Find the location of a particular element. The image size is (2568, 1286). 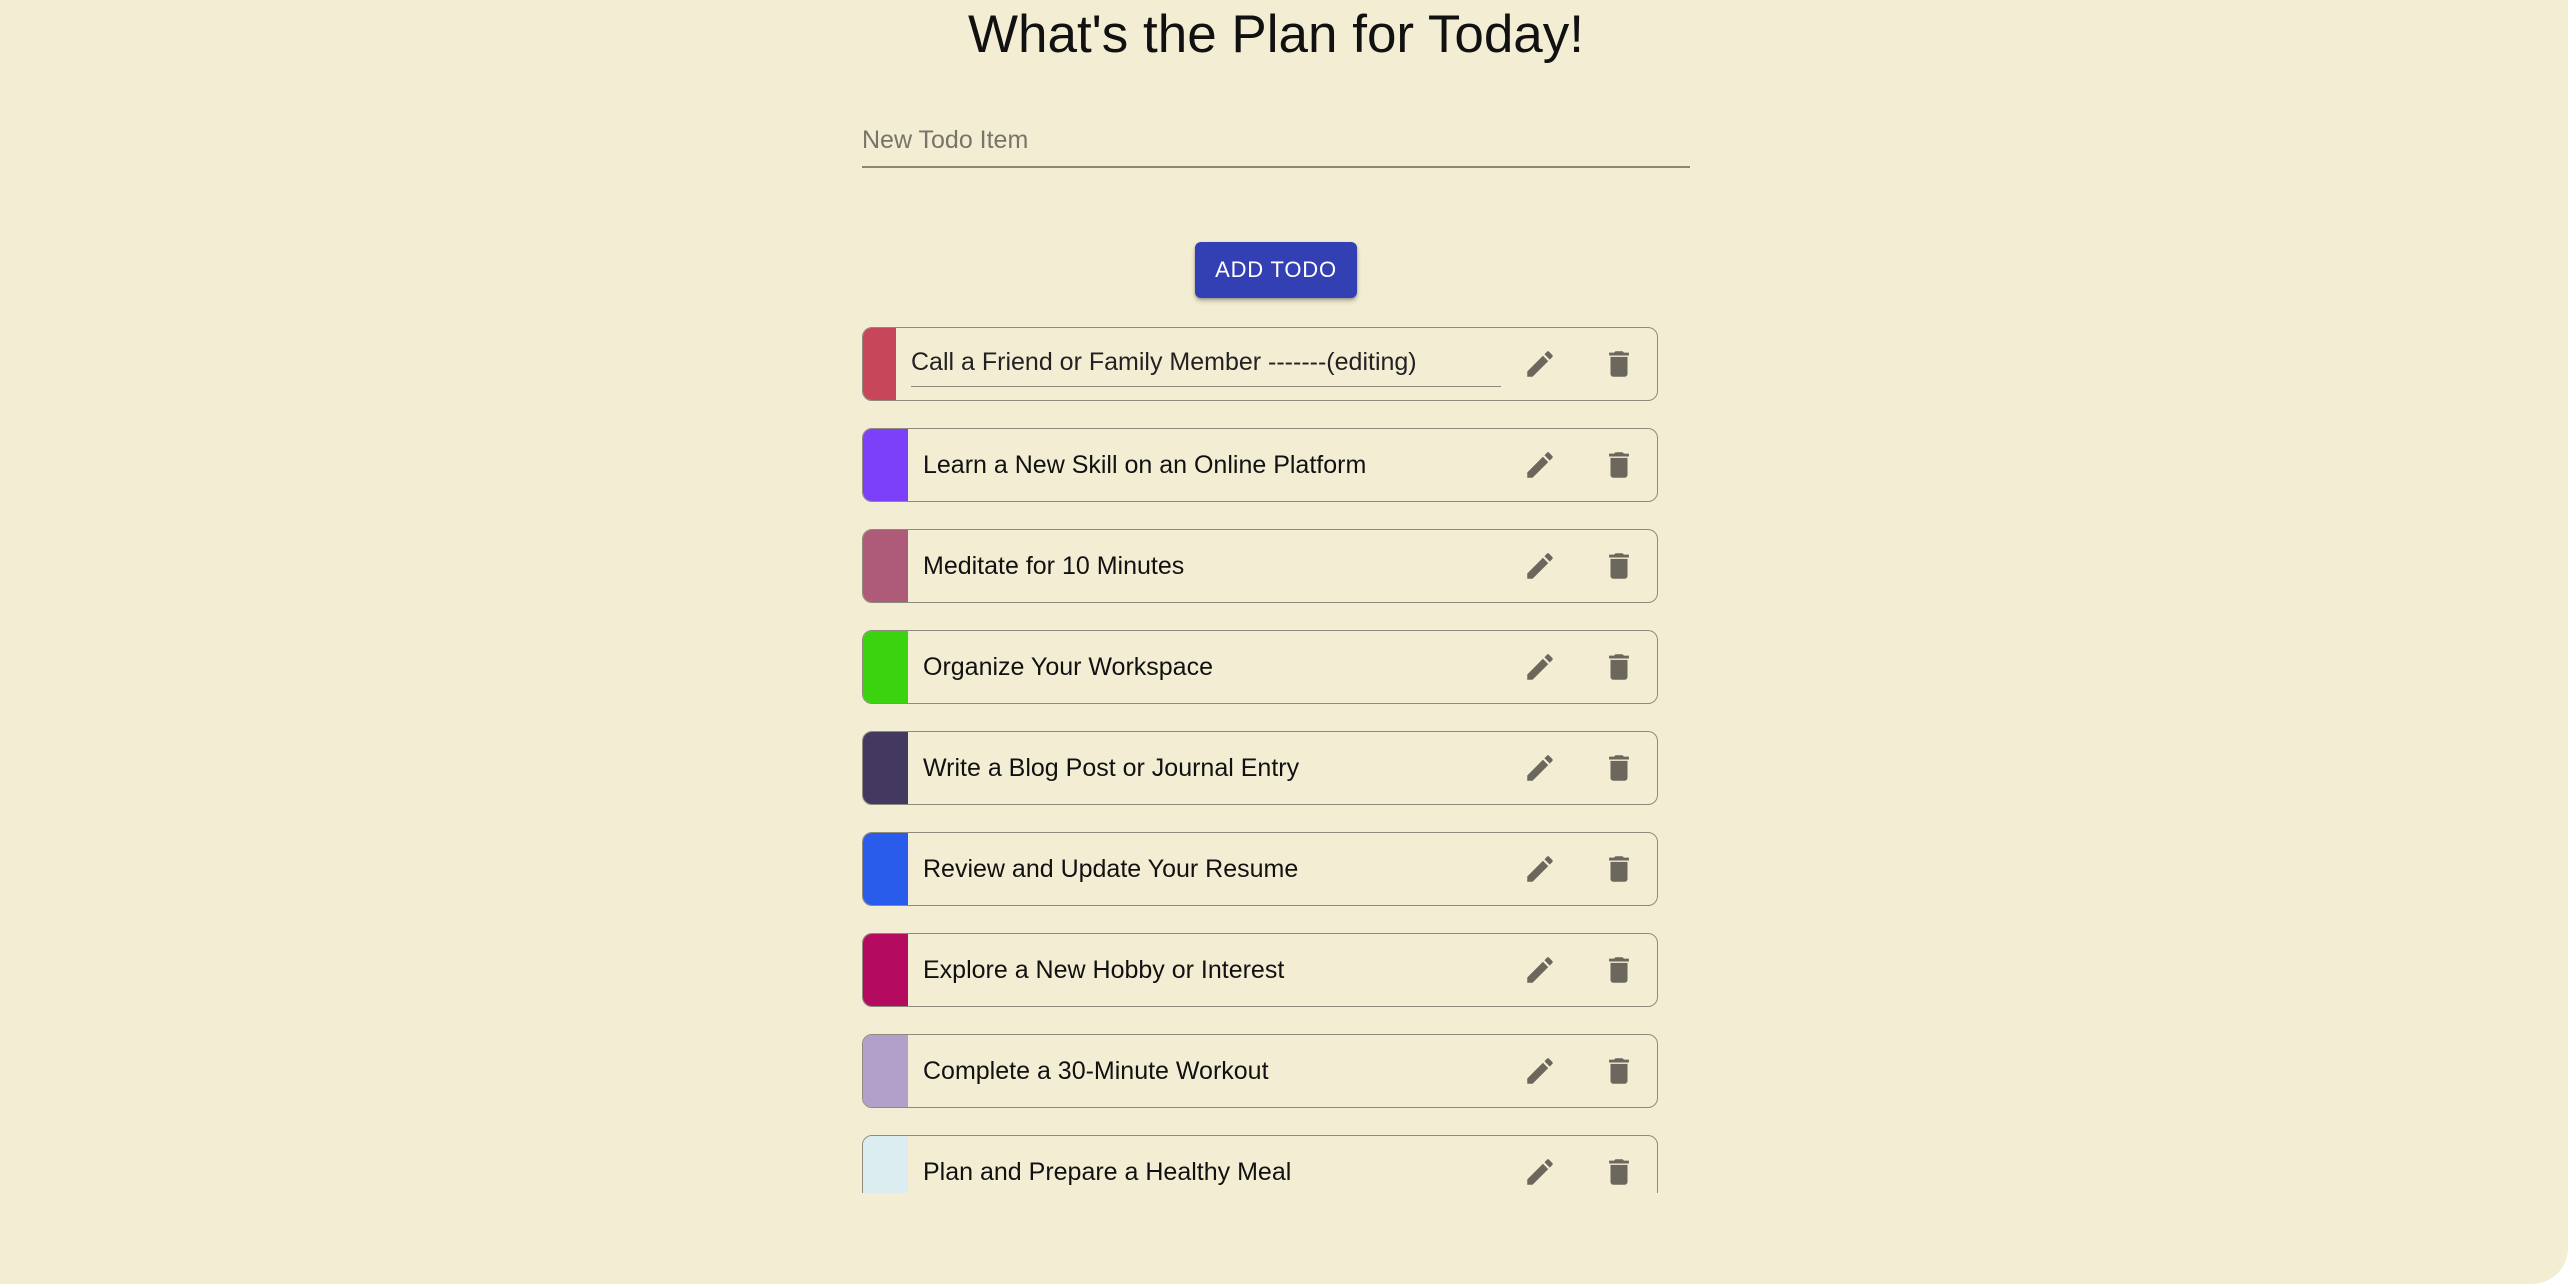

todo-edit-input is located at coordinates (1206, 362).